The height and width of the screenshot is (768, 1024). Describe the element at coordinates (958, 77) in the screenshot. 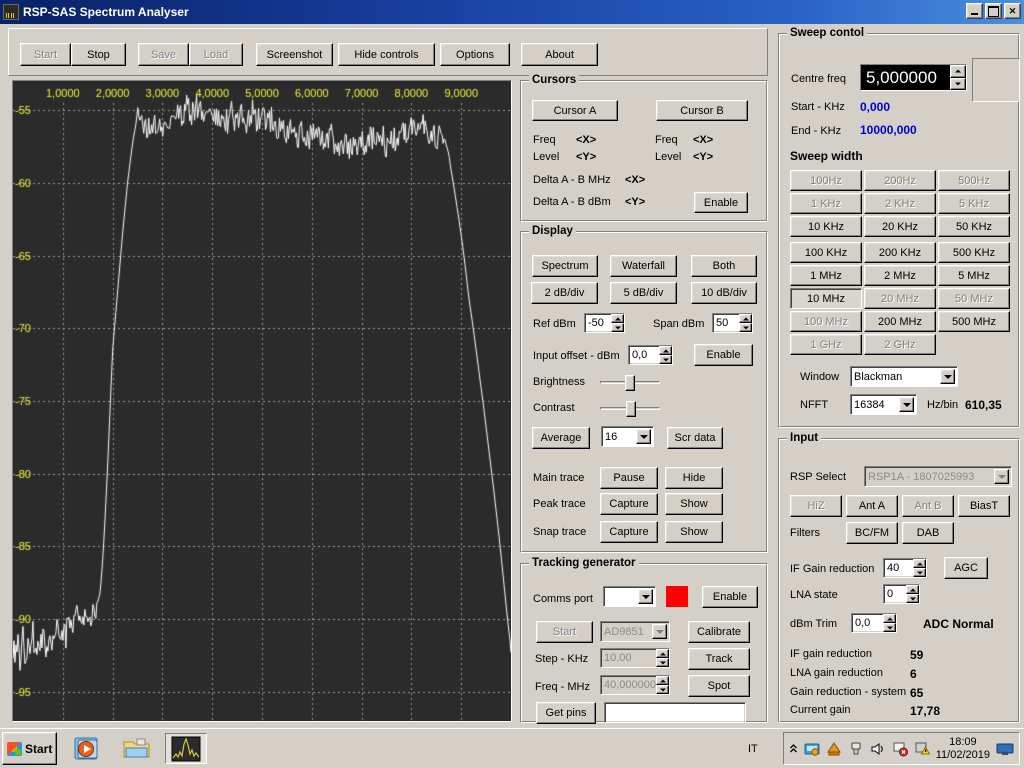

I see `centre-freq-spinner` at that location.